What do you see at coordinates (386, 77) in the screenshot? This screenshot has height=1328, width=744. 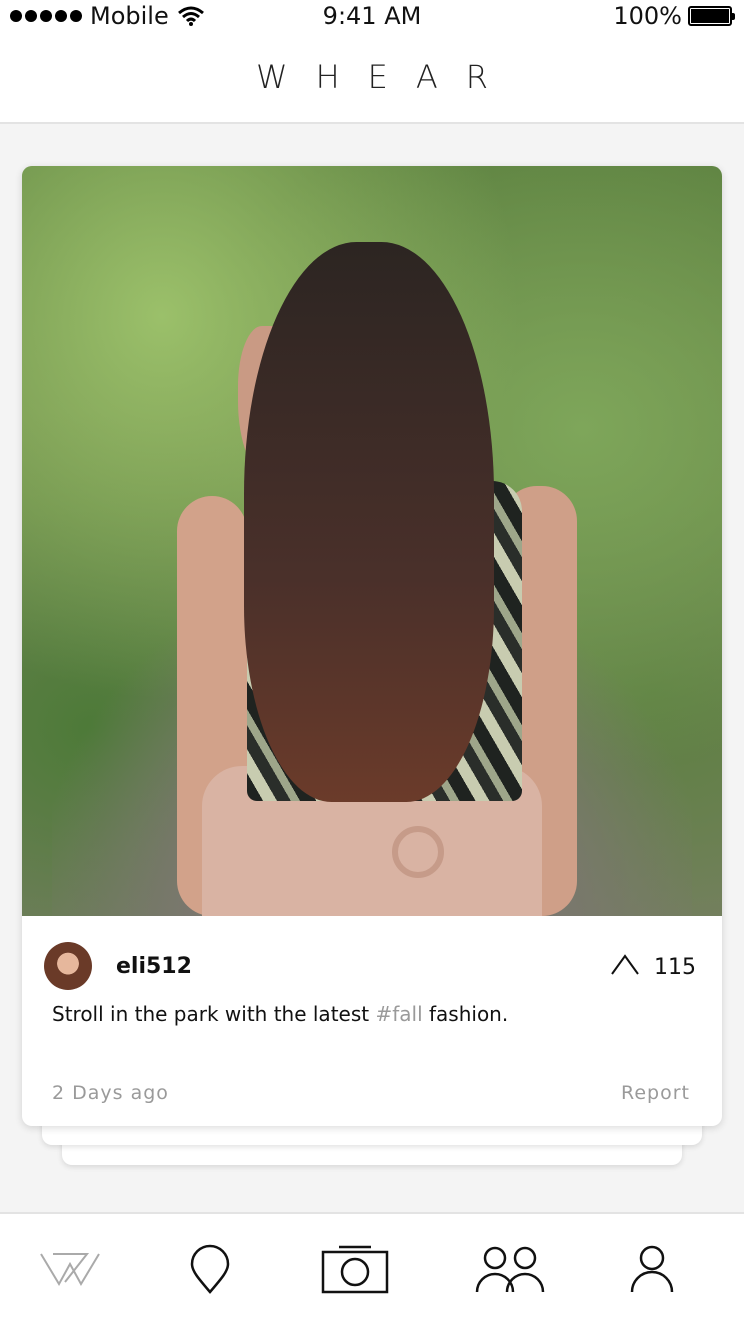 I see `app-title: WHEAR` at bounding box center [386, 77].